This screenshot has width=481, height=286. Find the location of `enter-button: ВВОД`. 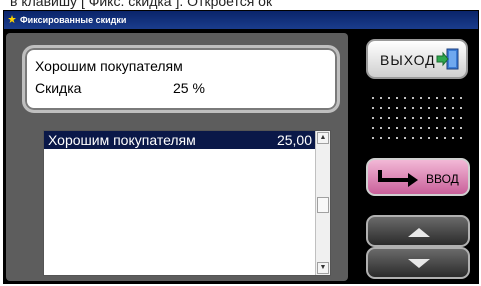

enter-button: ВВОД is located at coordinates (418, 177).